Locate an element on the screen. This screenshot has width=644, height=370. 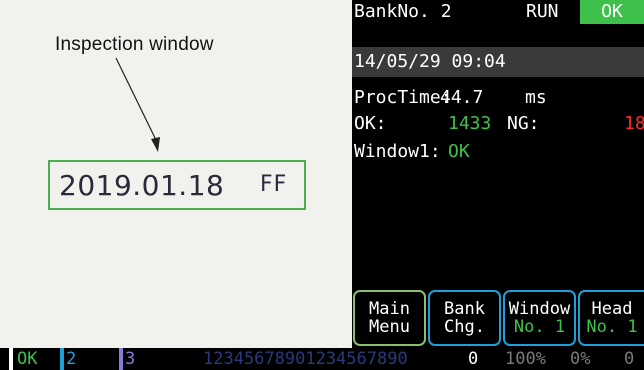
run-mode-indicator: RUN is located at coordinates (542, 11).